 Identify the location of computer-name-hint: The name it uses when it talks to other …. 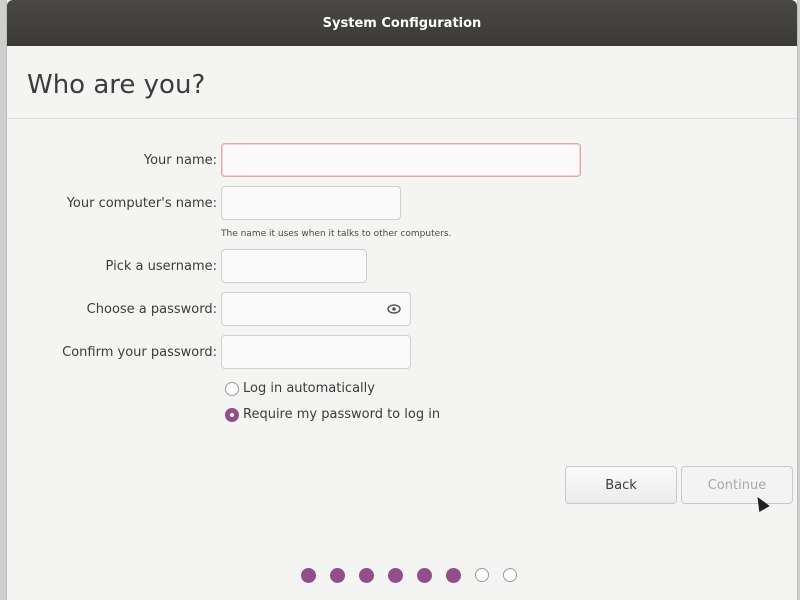
(336, 234).